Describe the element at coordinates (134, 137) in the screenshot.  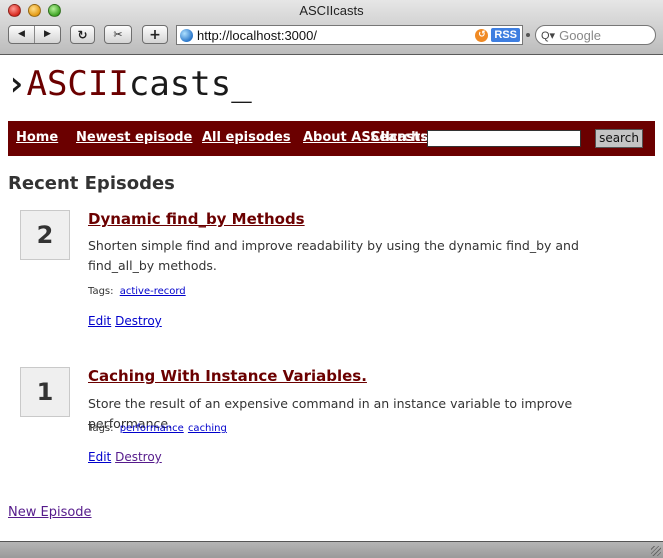
I see `nav-newest-episode: Newest episode` at that location.